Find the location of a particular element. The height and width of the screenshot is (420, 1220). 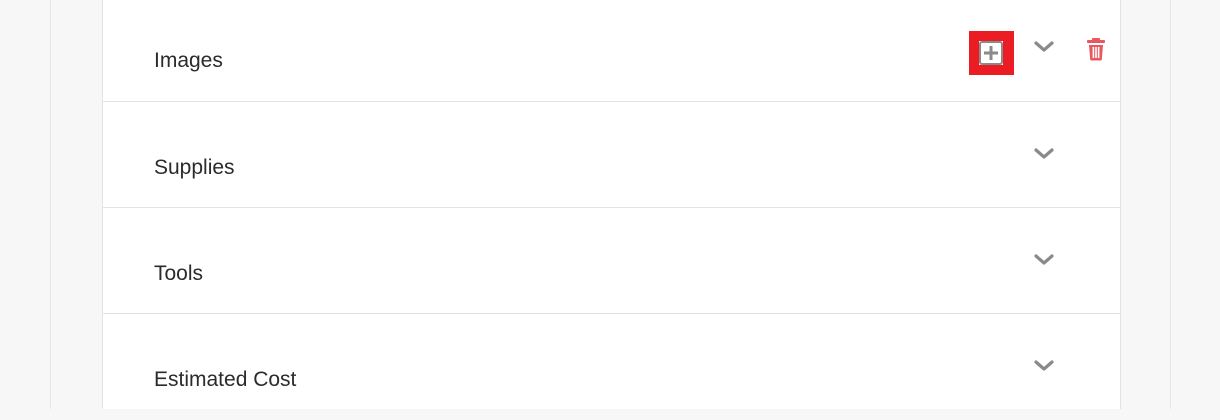

section-title-estimated-cost: Estimated Cost is located at coordinates (225, 379).